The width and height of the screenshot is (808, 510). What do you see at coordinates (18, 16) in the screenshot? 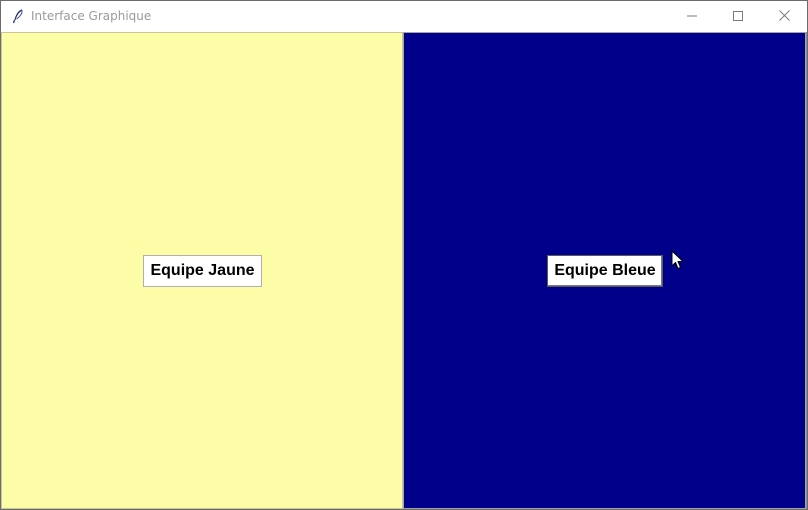
I see `feather-icon` at bounding box center [18, 16].